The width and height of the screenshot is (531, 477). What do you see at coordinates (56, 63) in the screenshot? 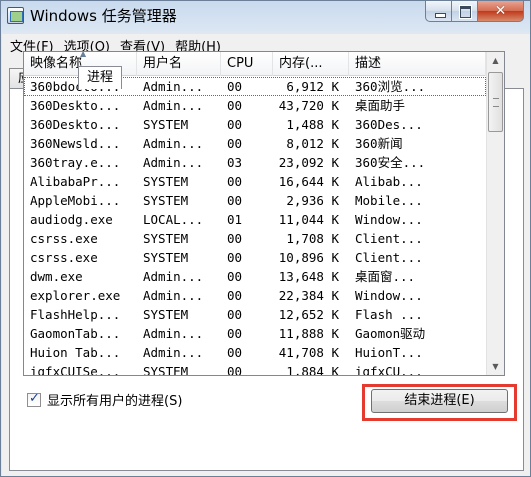
I see `column-label: 映像名称` at bounding box center [56, 63].